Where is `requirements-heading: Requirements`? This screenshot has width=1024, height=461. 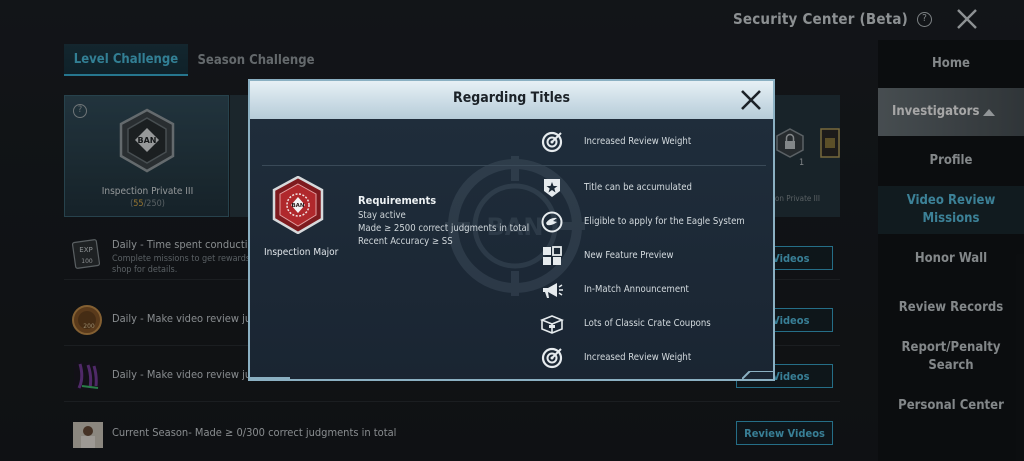
requirements-heading: Requirements is located at coordinates (397, 200).